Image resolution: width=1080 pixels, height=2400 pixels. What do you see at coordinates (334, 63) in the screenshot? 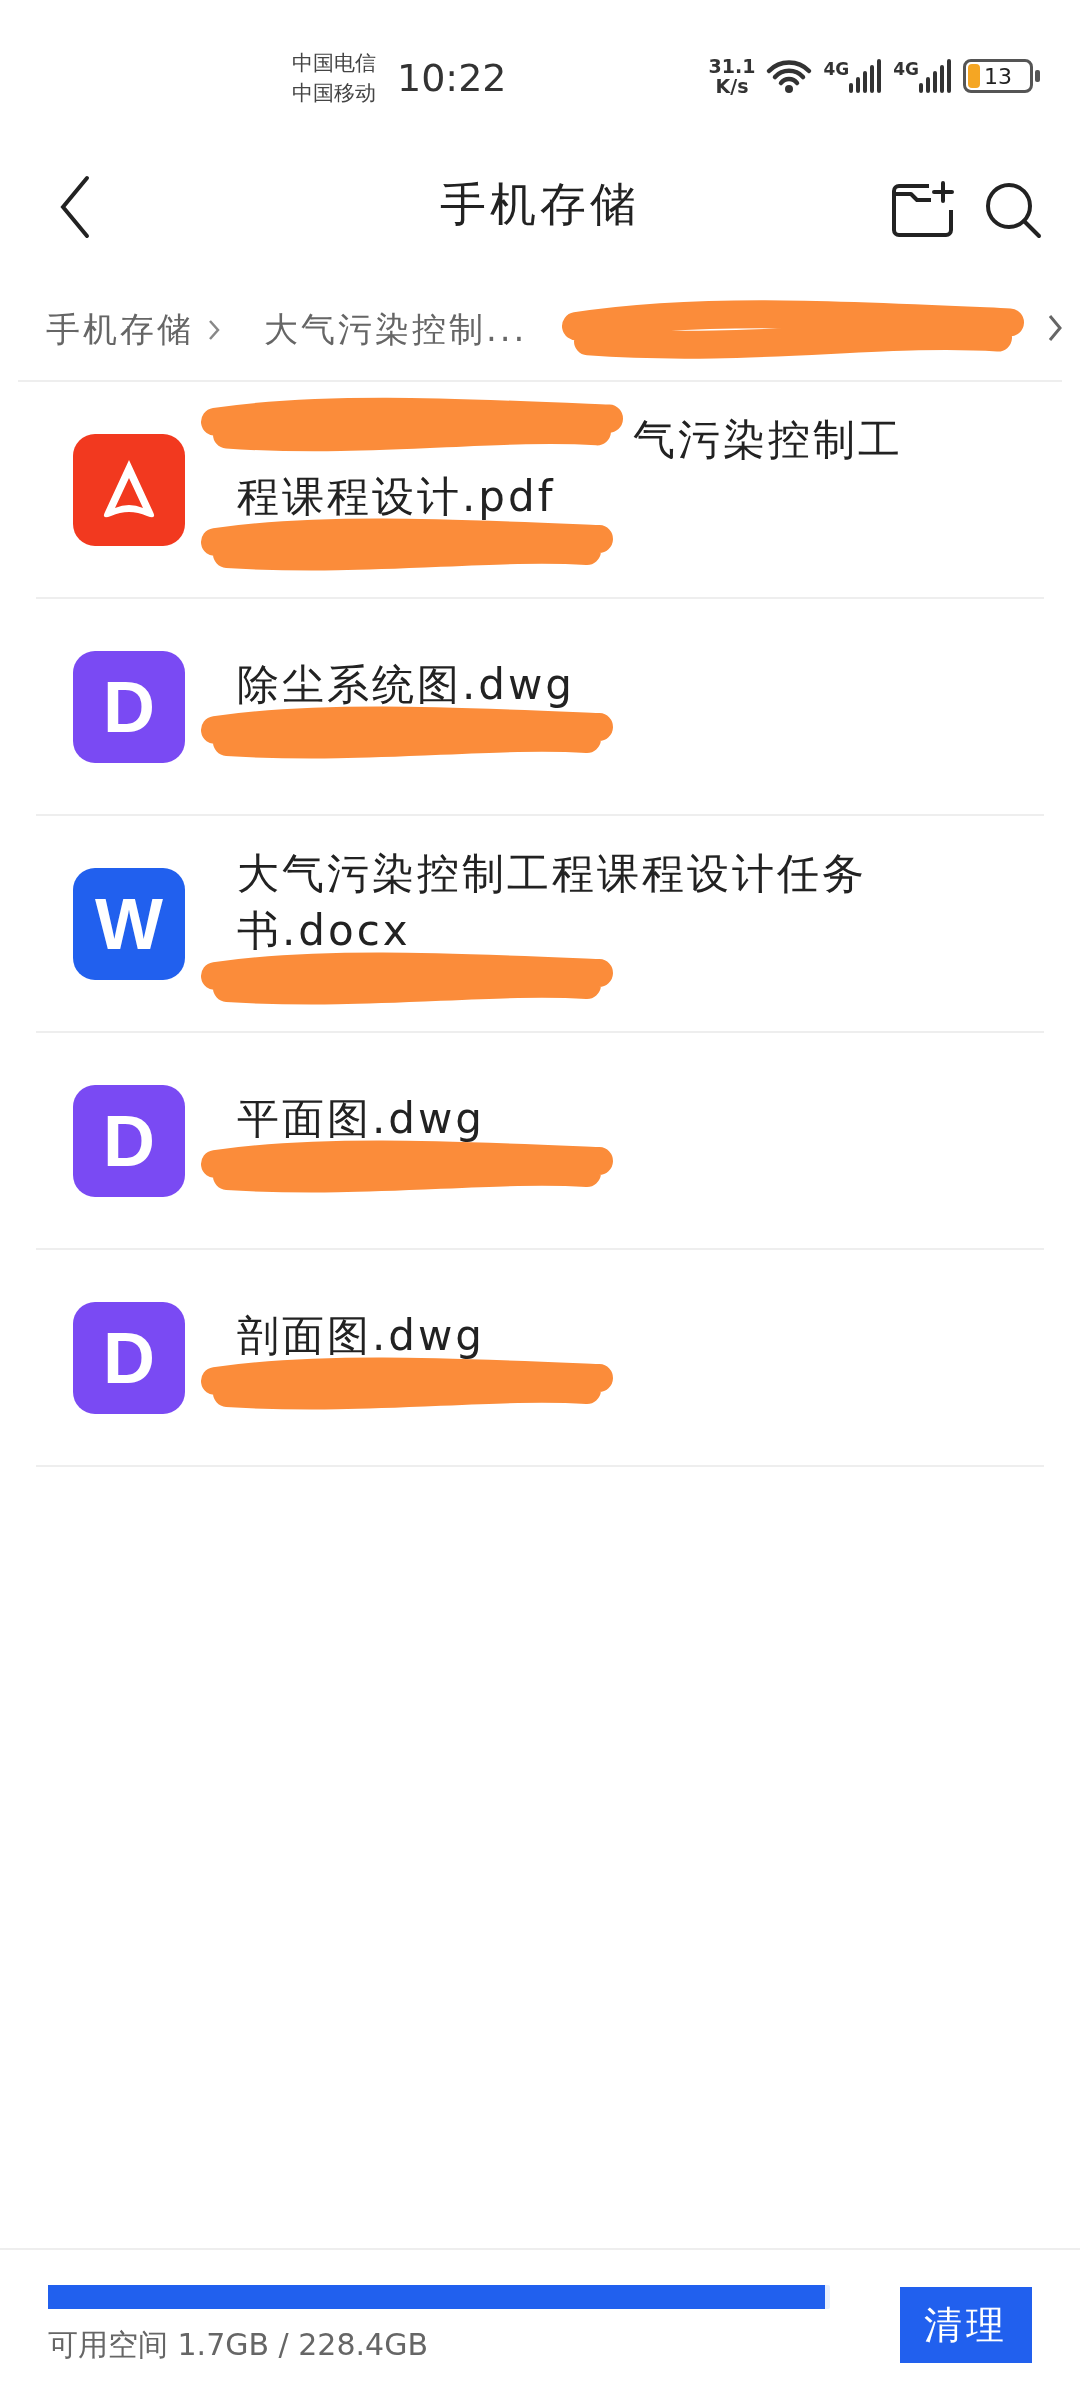
I see `carrier-name: 中国电信` at bounding box center [334, 63].